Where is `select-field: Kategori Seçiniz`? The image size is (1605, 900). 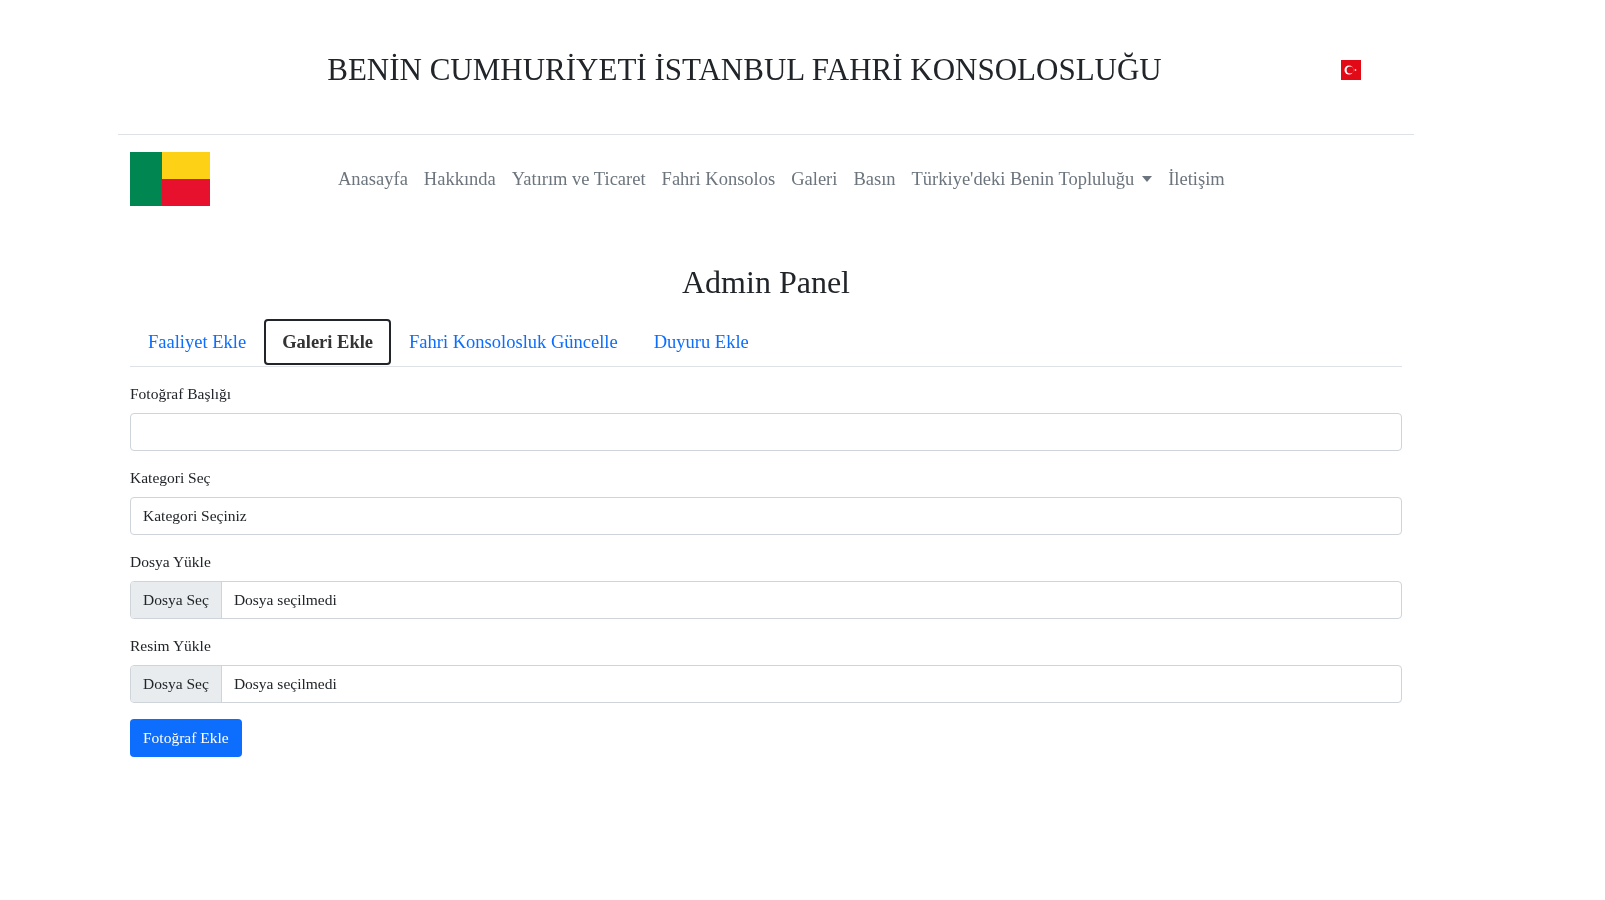
select-field: Kategori Seçiniz is located at coordinates (766, 516).